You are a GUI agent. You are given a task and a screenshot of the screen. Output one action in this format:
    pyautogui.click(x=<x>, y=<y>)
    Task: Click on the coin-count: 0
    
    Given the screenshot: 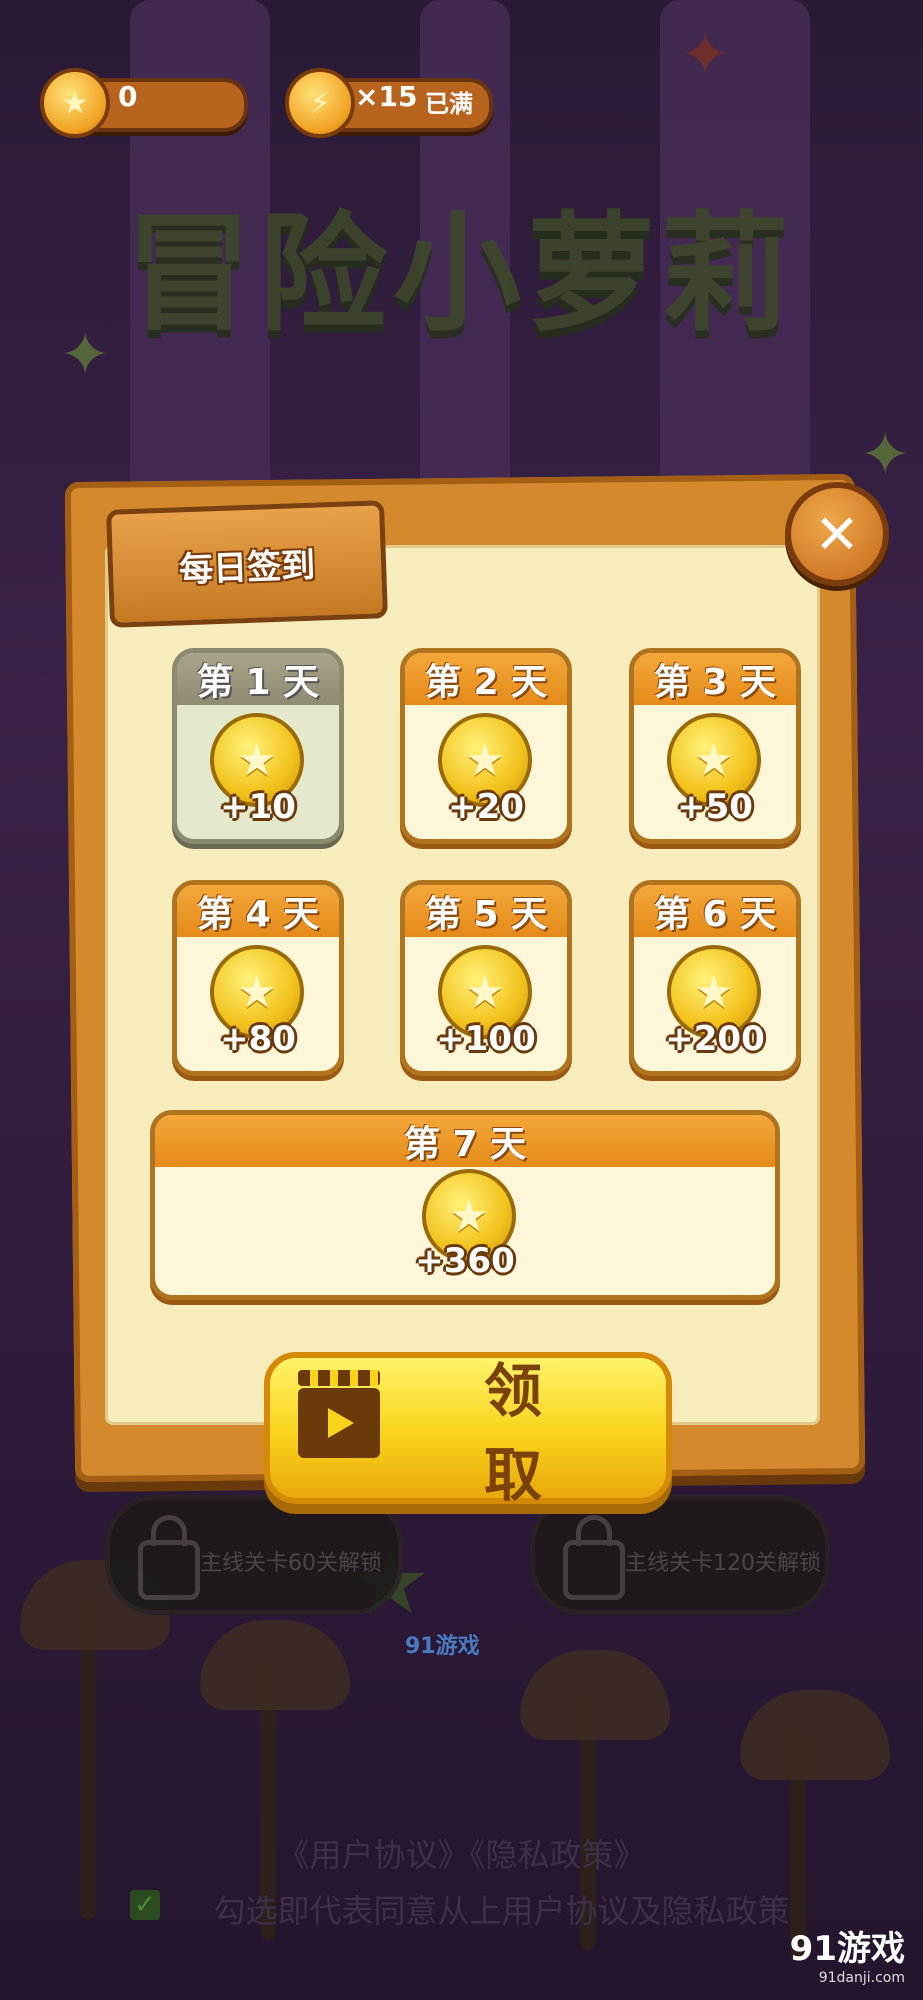 What is the action you would take?
    pyautogui.click(x=128, y=96)
    